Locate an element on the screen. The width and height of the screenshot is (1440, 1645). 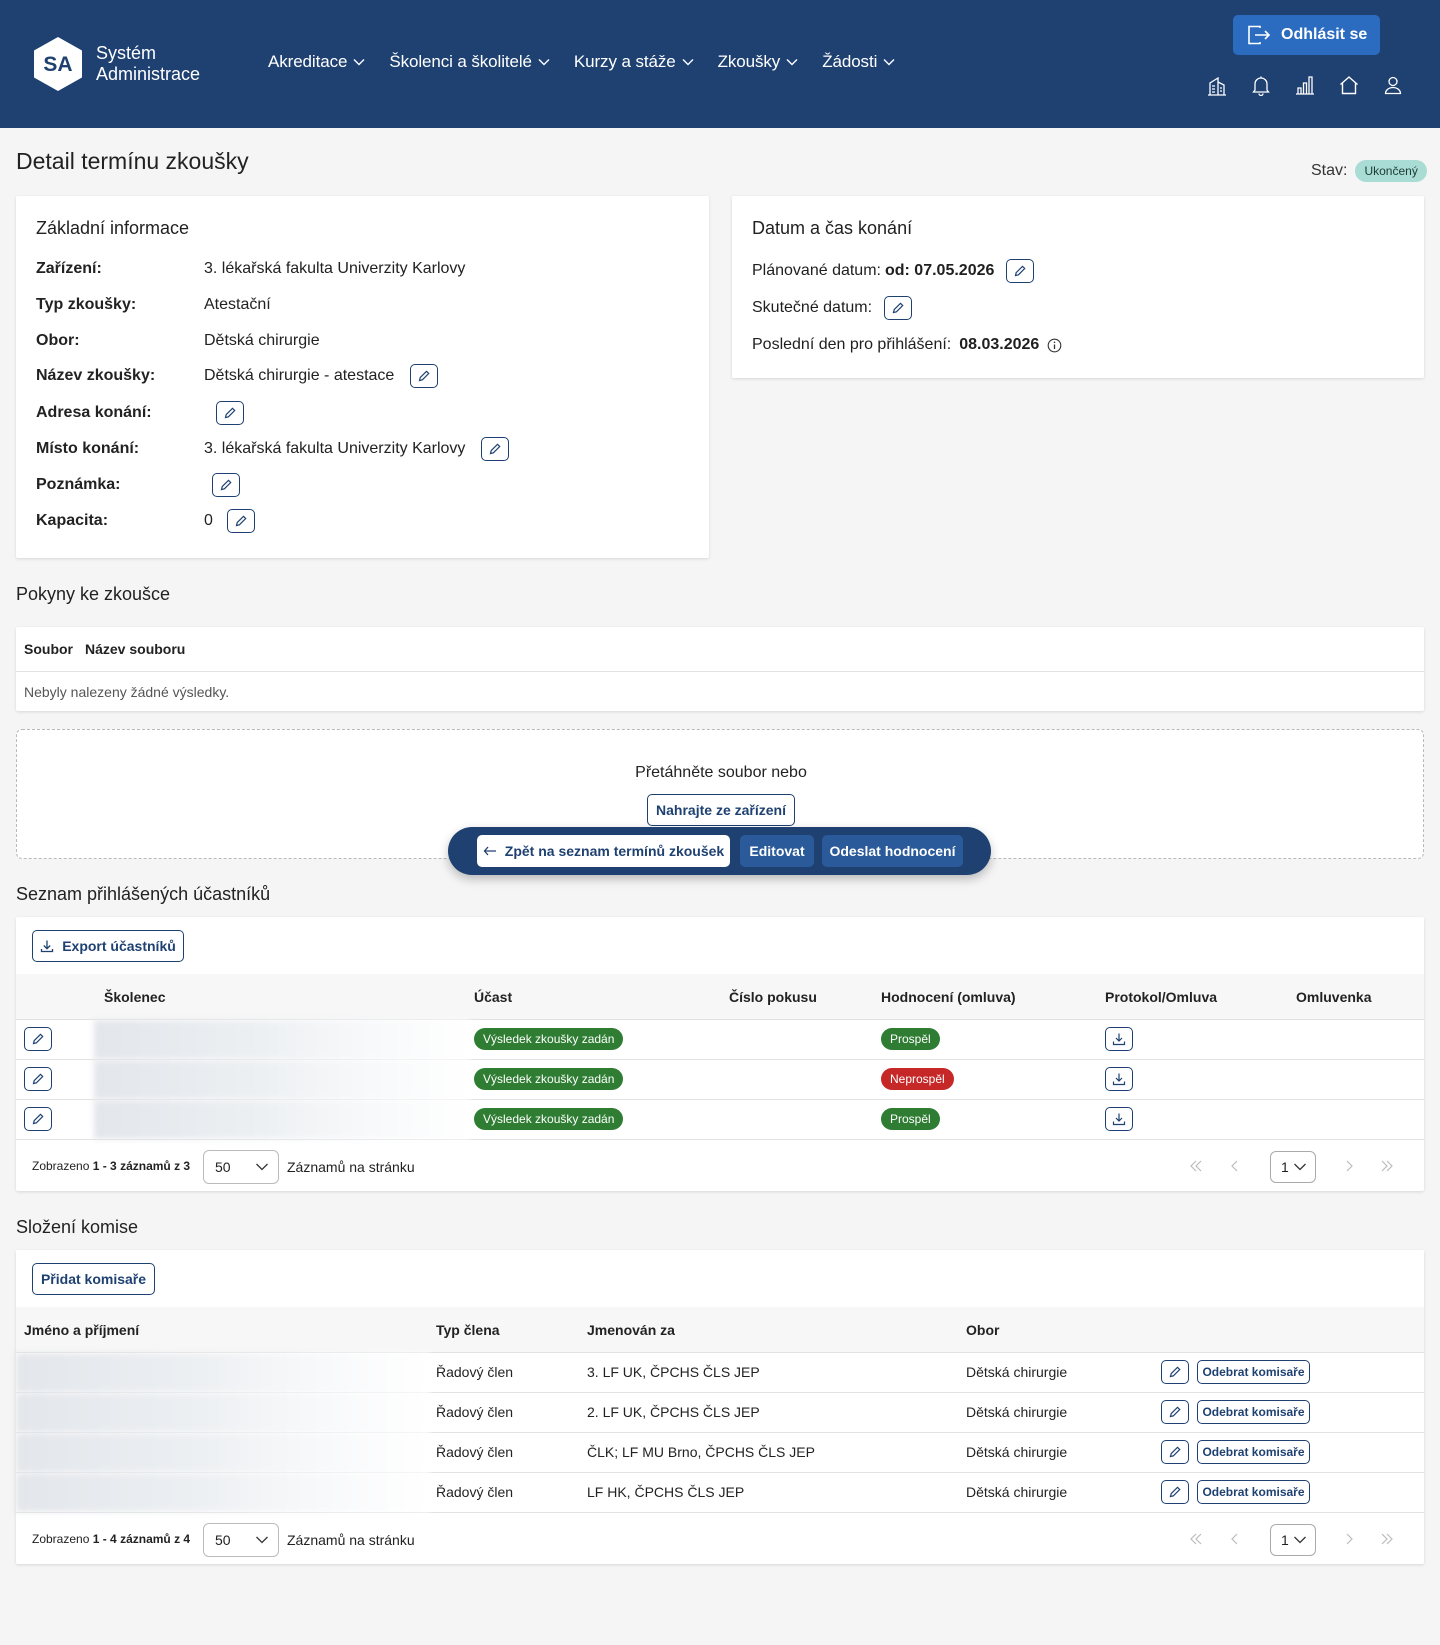
info-icon is located at coordinates (1054, 345).